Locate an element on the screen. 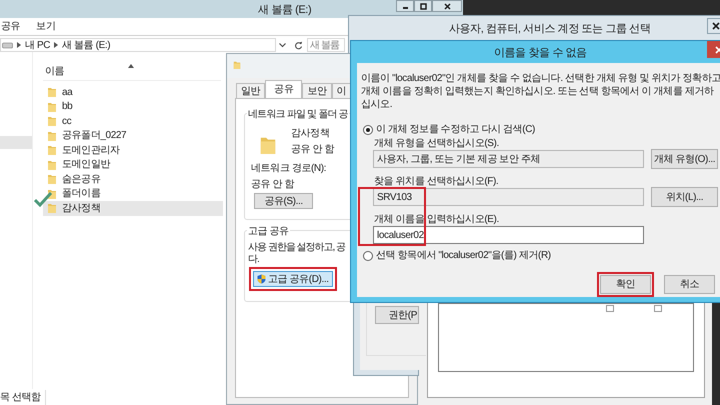 Image resolution: width=720 pixels, height=405 pixels. file-row: 공유폴더_0227 is located at coordinates (133, 135).